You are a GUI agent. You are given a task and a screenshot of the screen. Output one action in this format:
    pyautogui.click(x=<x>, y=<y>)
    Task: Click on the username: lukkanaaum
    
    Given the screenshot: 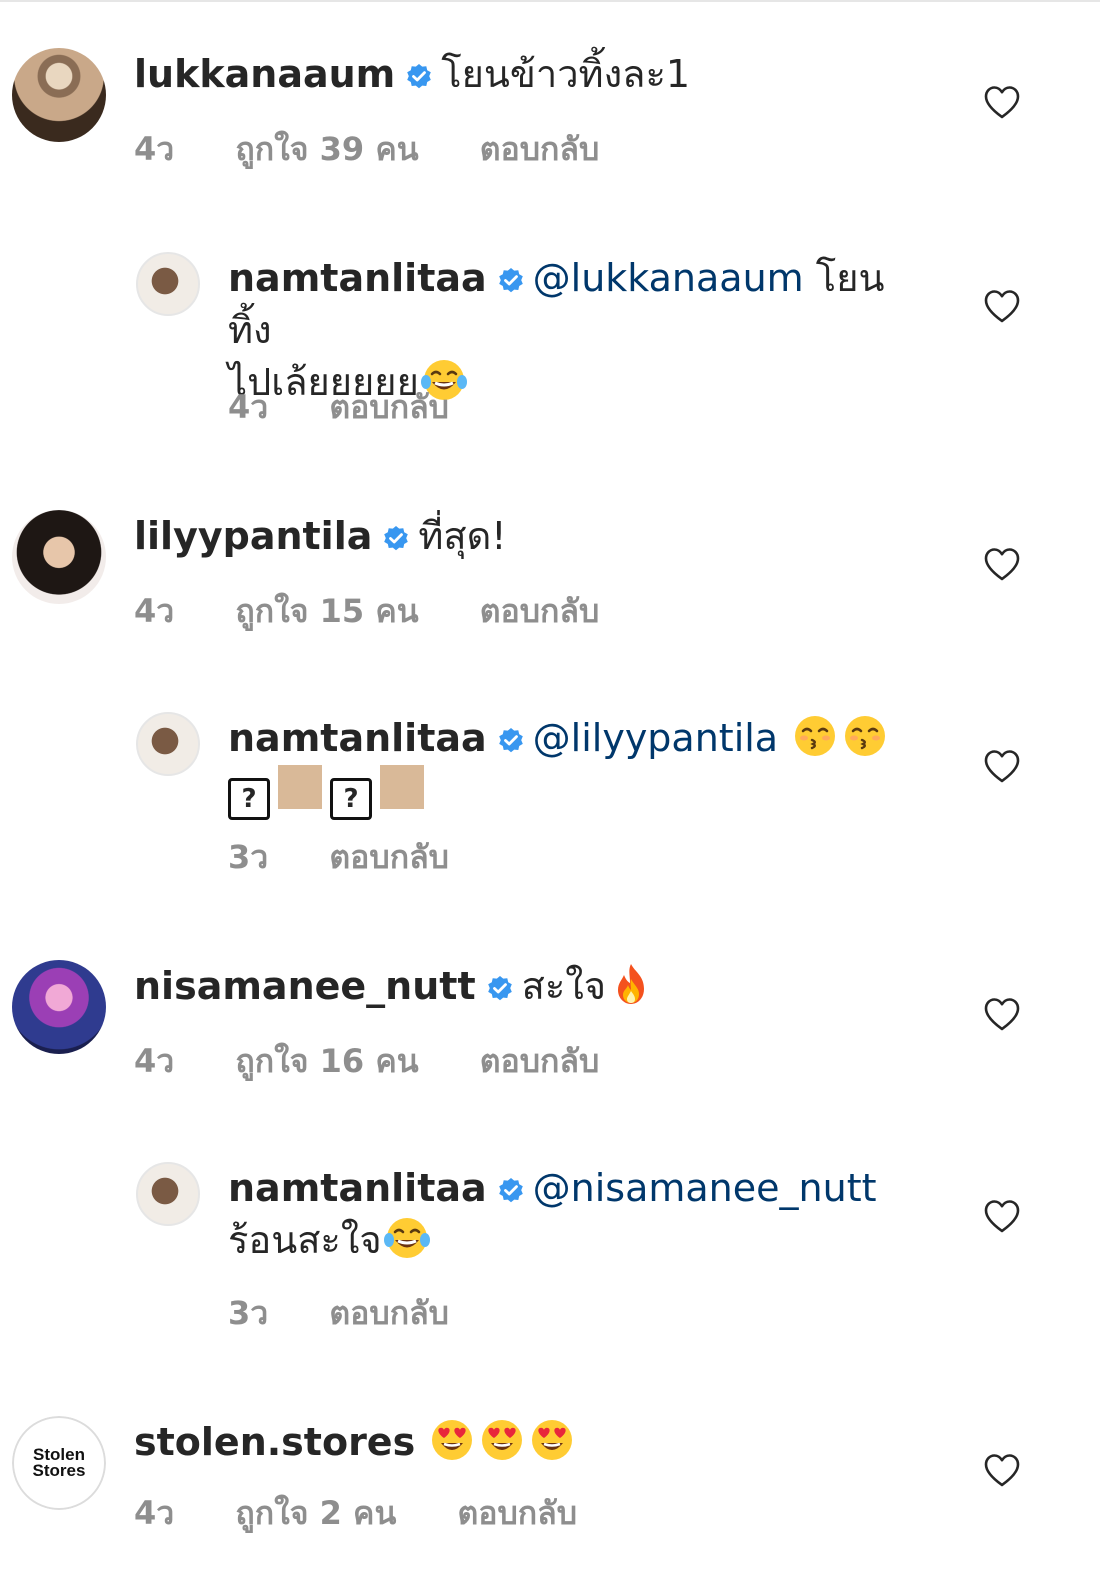 What is the action you would take?
    pyautogui.click(x=264, y=74)
    